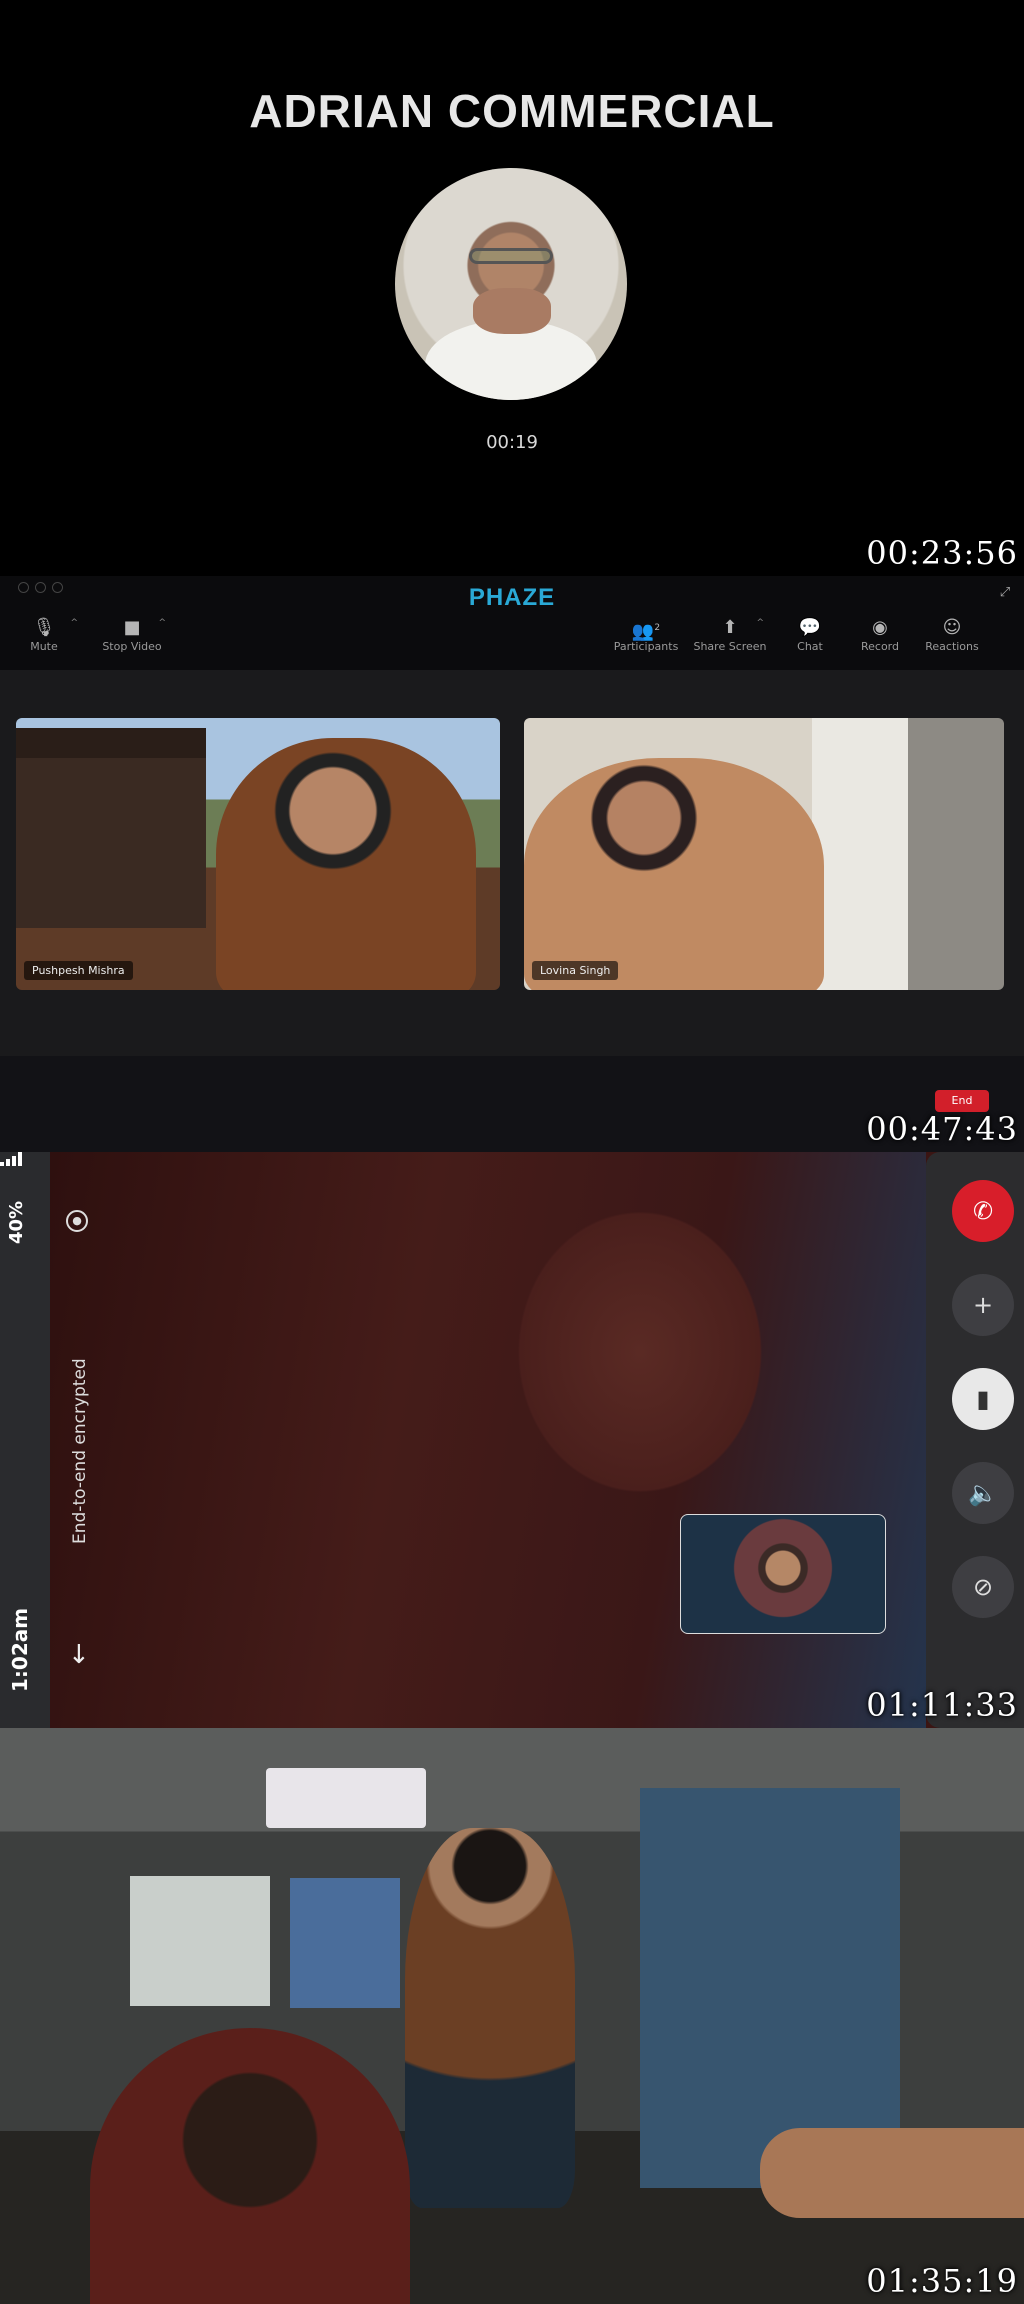  I want to click on frame-timestamp: 01:35:19, so click(942, 2281).